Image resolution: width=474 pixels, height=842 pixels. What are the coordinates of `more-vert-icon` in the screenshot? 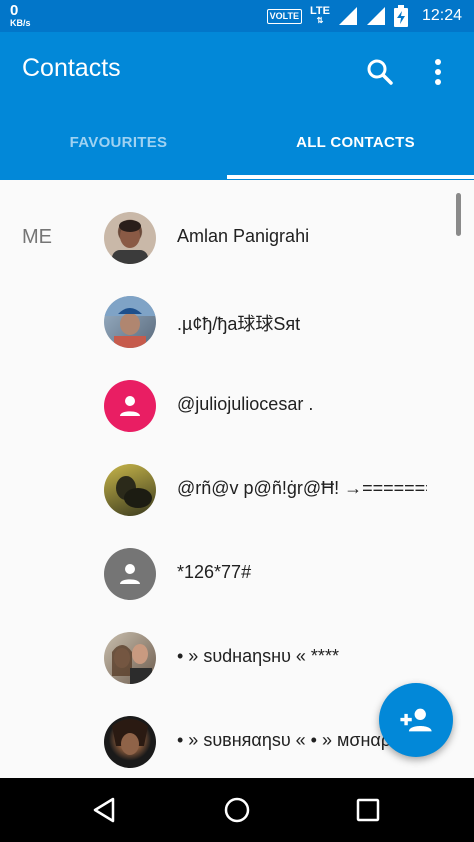 It's located at (438, 72).